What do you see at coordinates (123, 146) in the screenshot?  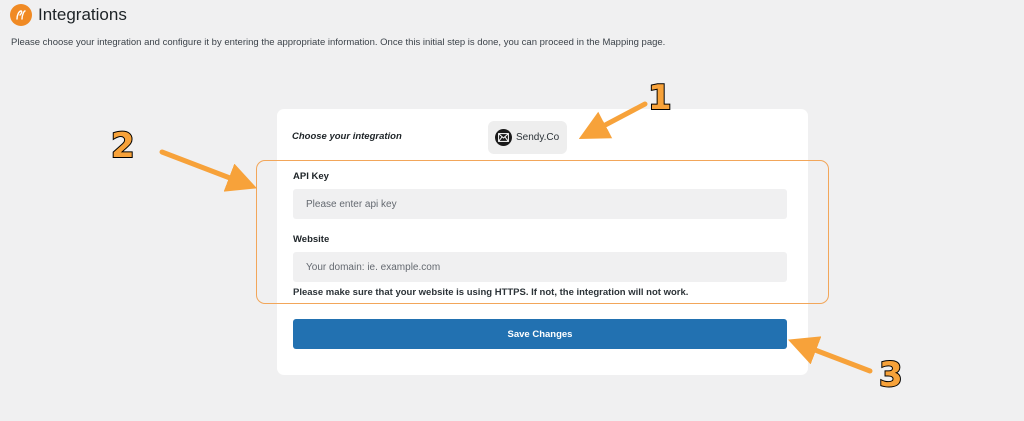 I see `annotation-number-2: 2` at bounding box center [123, 146].